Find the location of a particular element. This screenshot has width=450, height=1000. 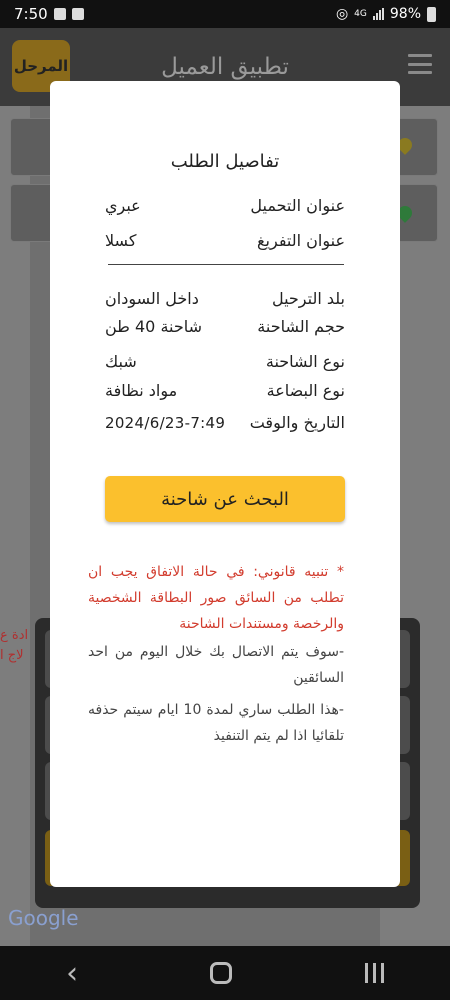

detail-value: شاحنة 40 طن is located at coordinates (154, 326).